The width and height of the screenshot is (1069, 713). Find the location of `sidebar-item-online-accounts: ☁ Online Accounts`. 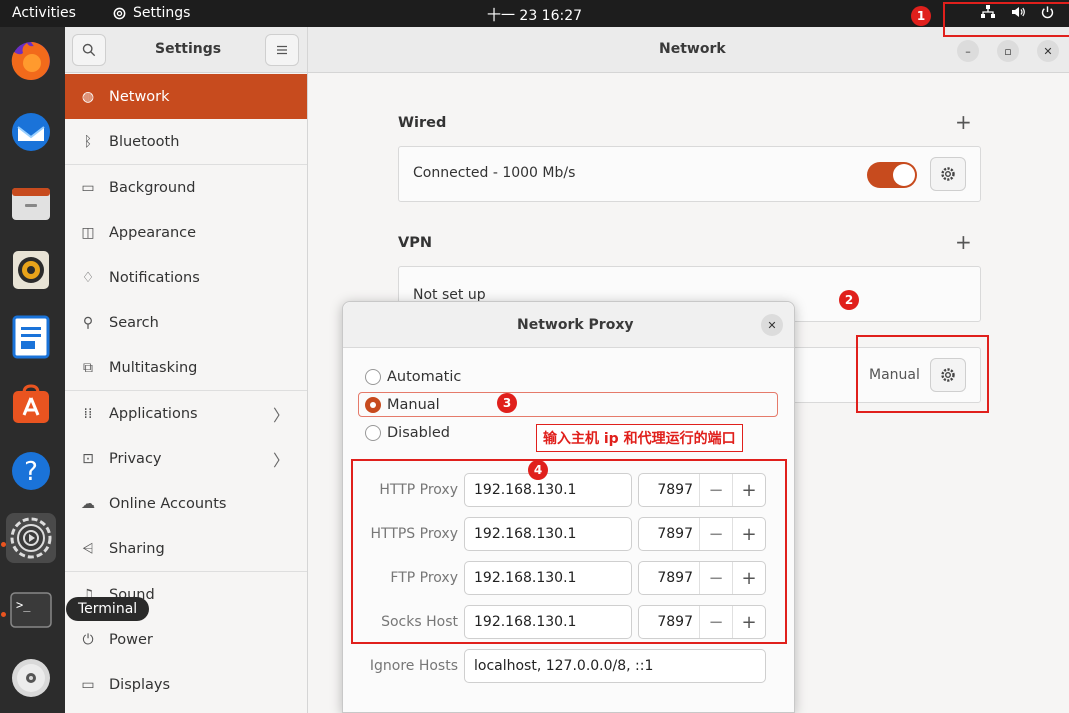

sidebar-item-online-accounts: ☁ Online Accounts is located at coordinates (186, 503).